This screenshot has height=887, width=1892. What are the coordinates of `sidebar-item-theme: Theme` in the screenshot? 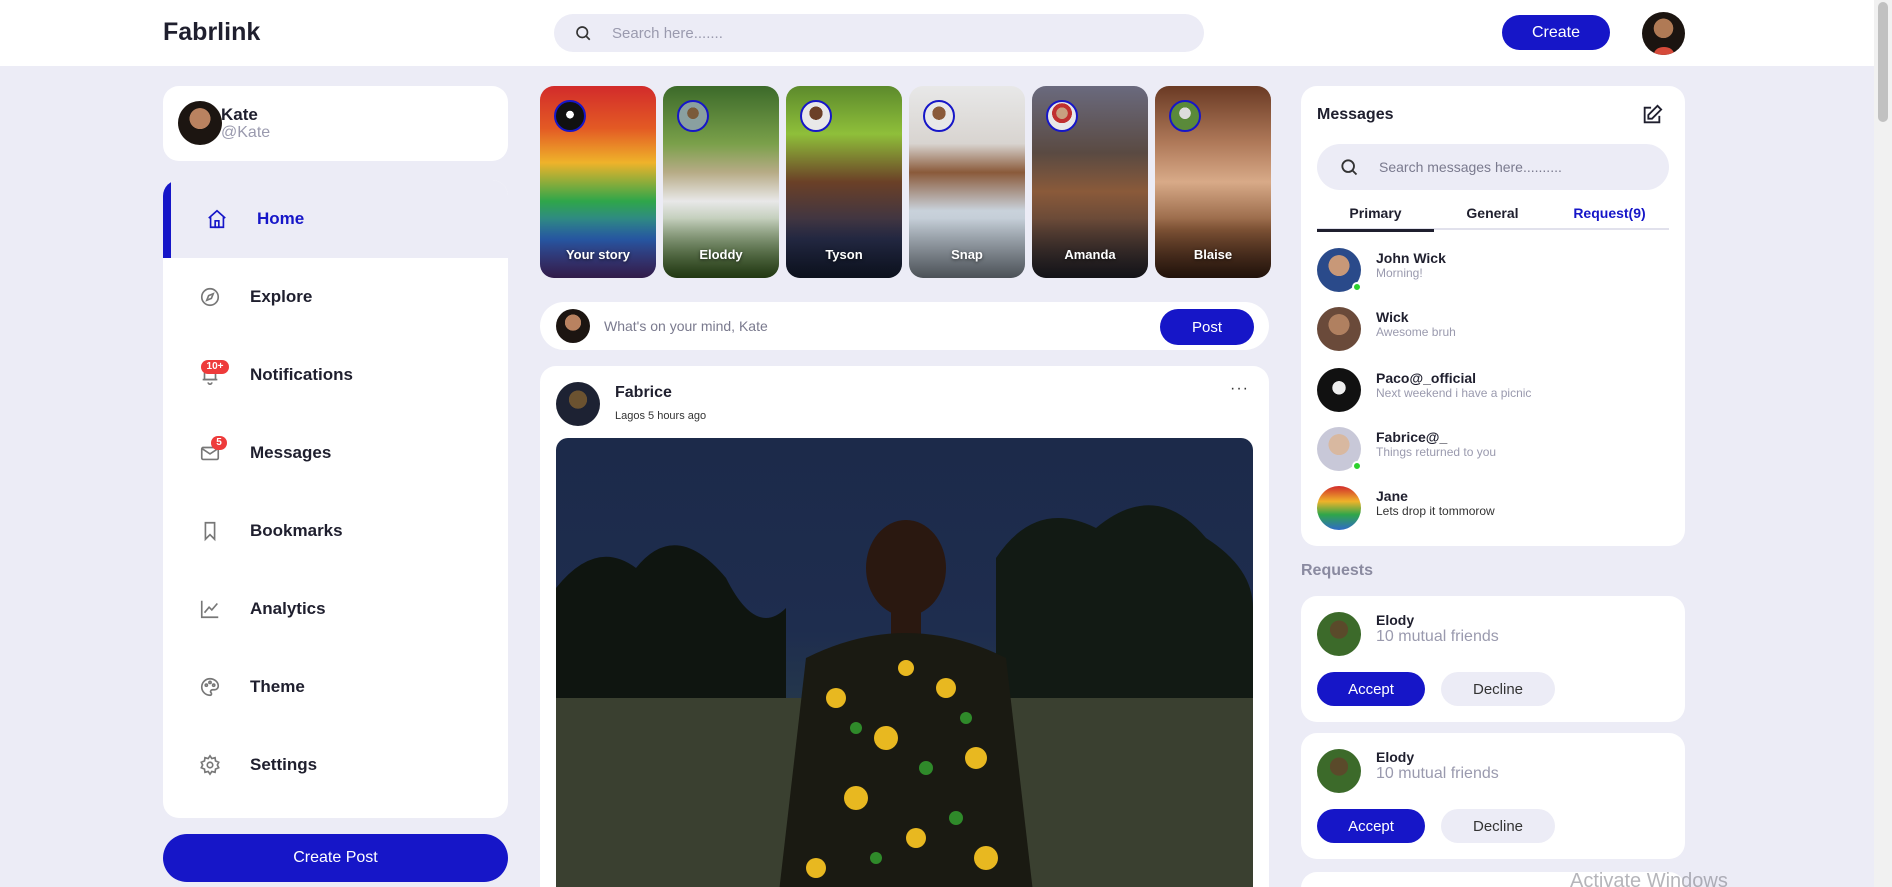 It's located at (335, 687).